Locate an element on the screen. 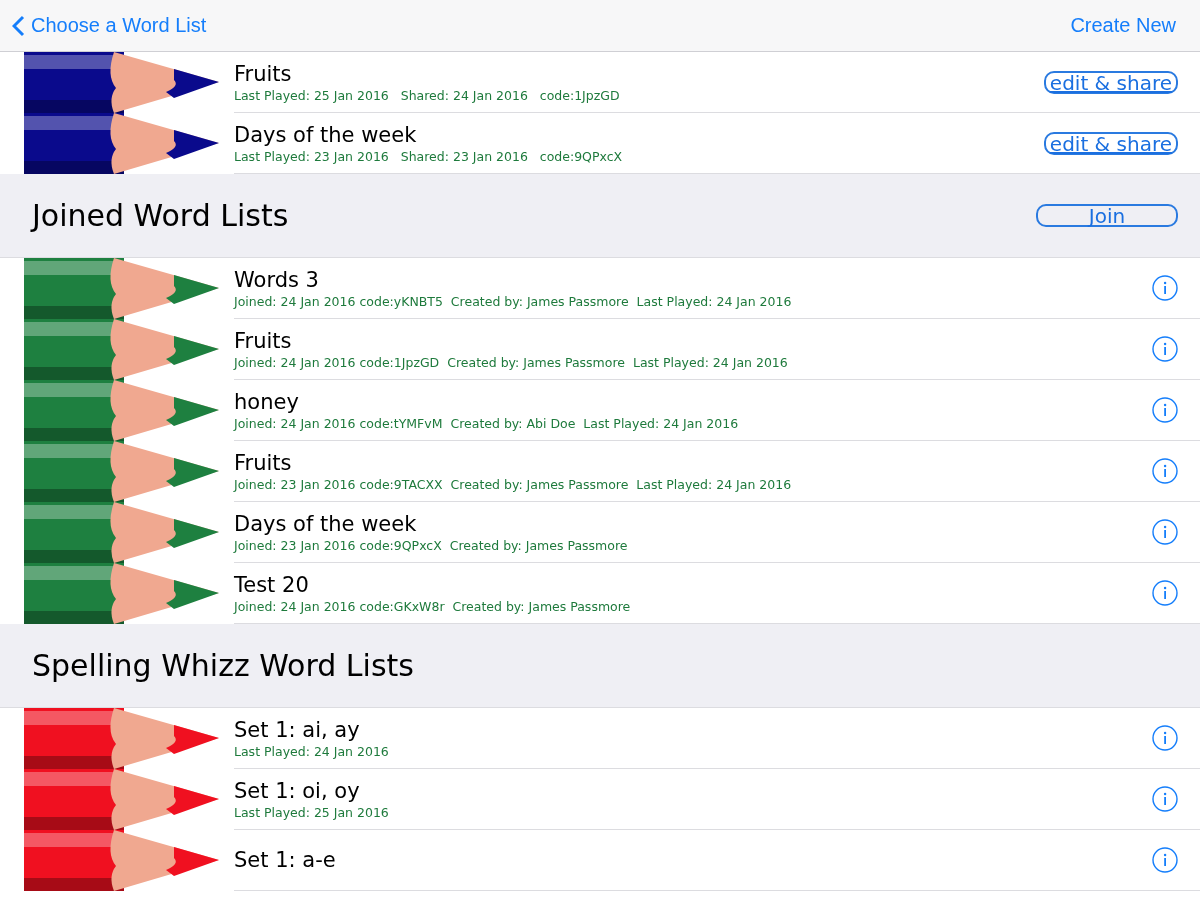 The image size is (1200, 900). list-title: honey is located at coordinates (693, 401).